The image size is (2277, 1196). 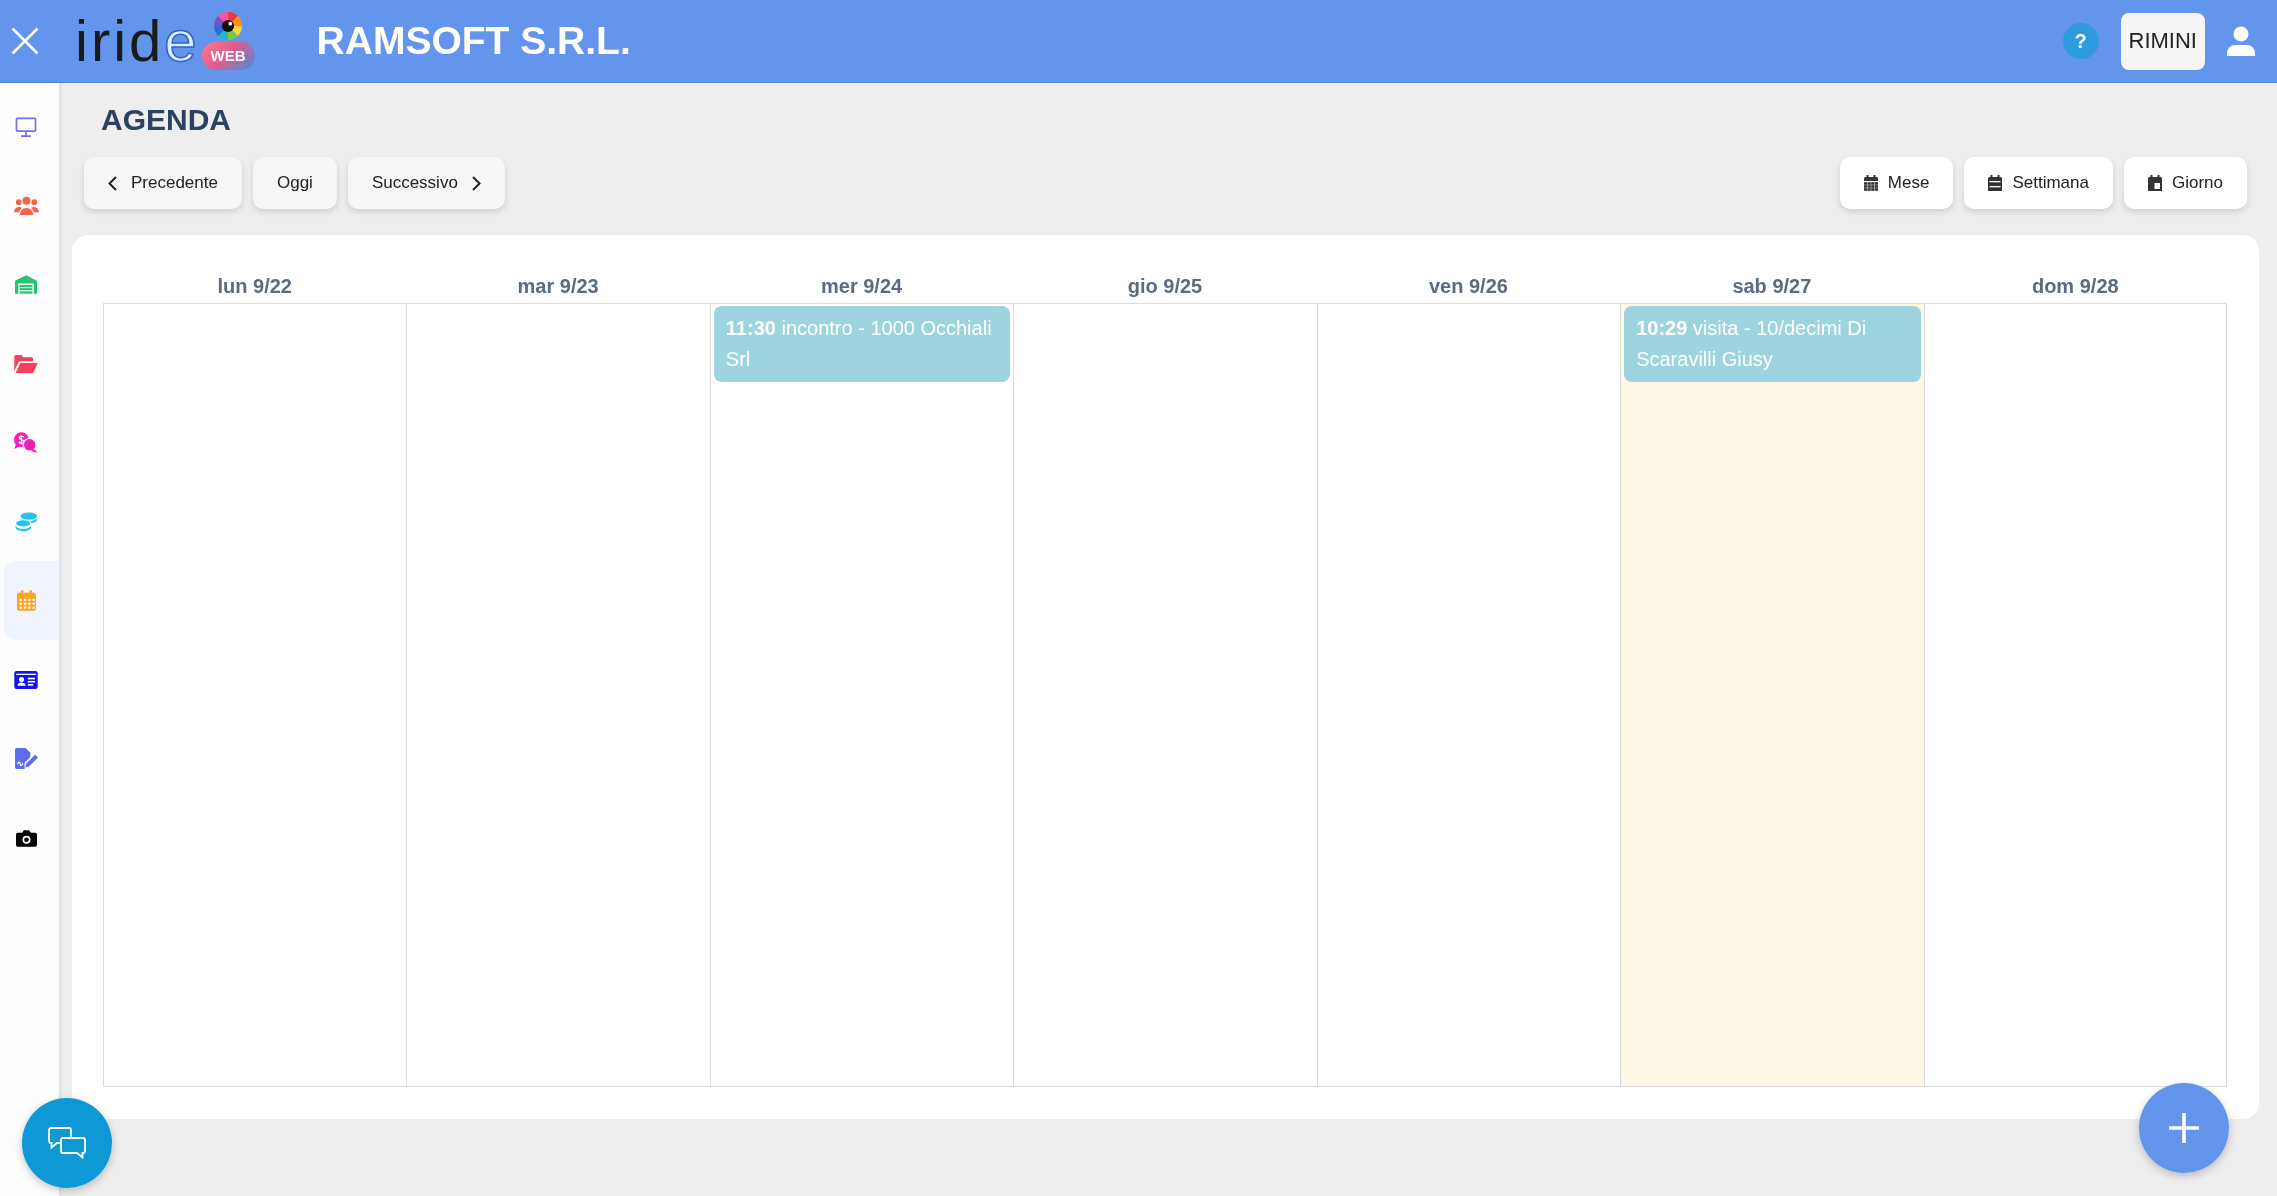 What do you see at coordinates (476, 183) in the screenshot?
I see `chevron-right-icon` at bounding box center [476, 183].